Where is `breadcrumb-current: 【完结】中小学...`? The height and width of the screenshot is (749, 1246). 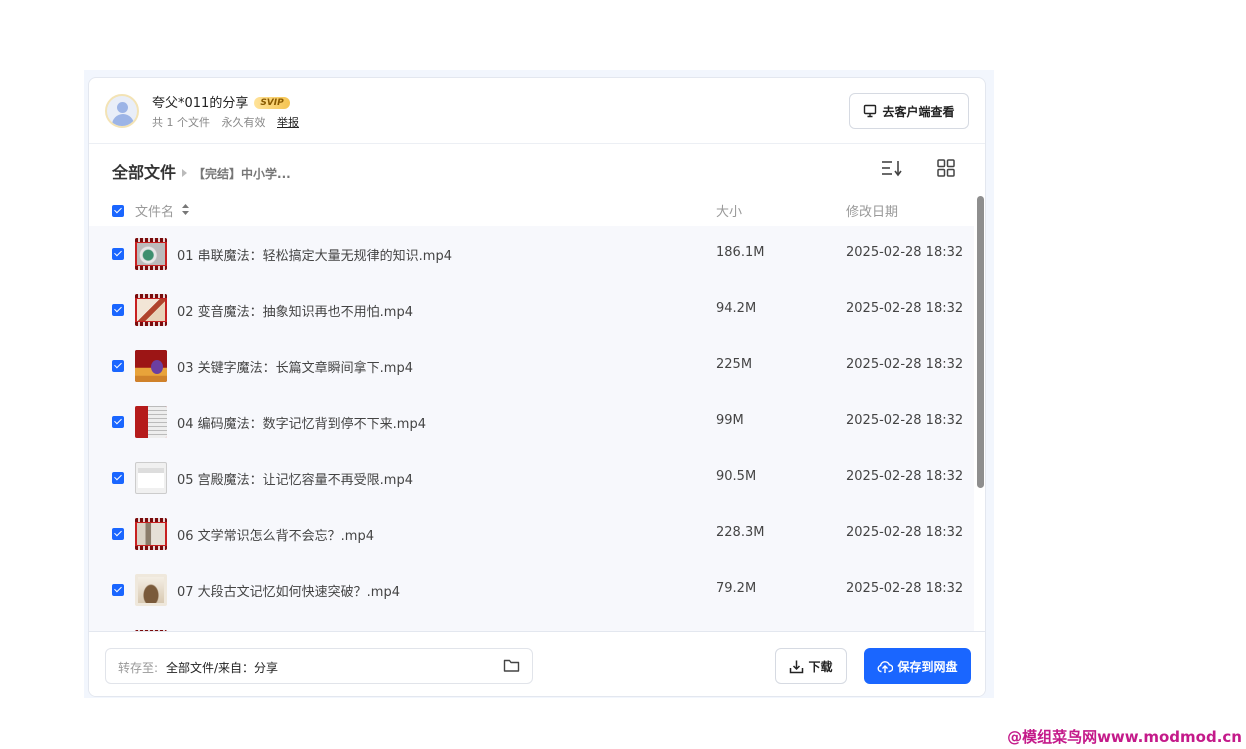
breadcrumb-current: 【完结】中小学... is located at coordinates (242, 174).